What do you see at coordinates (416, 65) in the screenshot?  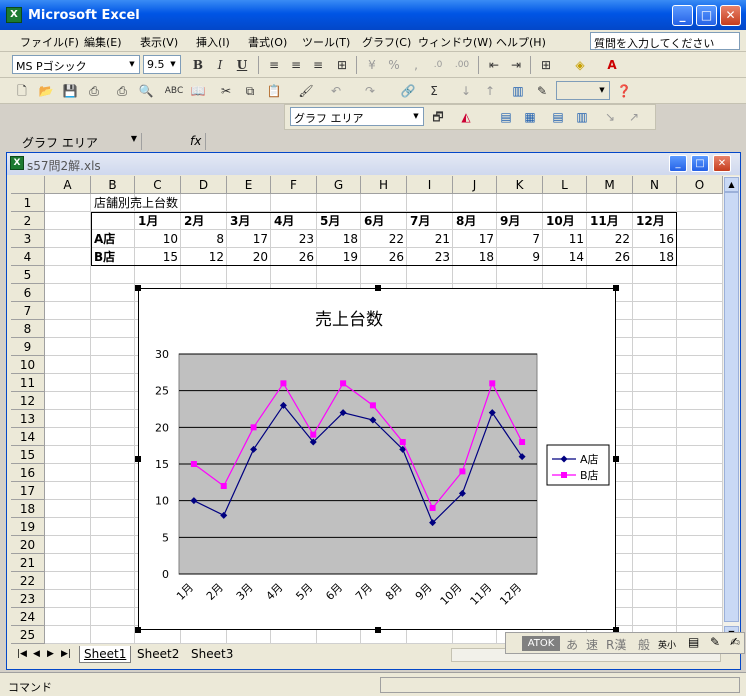 I see `comma-icon: ,` at bounding box center [416, 65].